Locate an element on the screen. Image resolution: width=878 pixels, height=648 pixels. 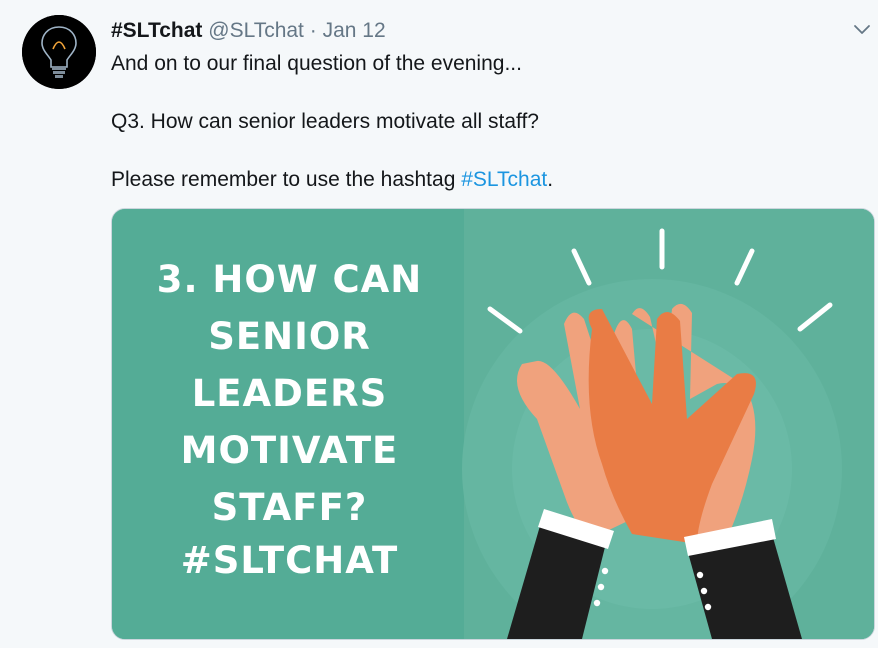
display-name: #SLTchat is located at coordinates (156, 30).